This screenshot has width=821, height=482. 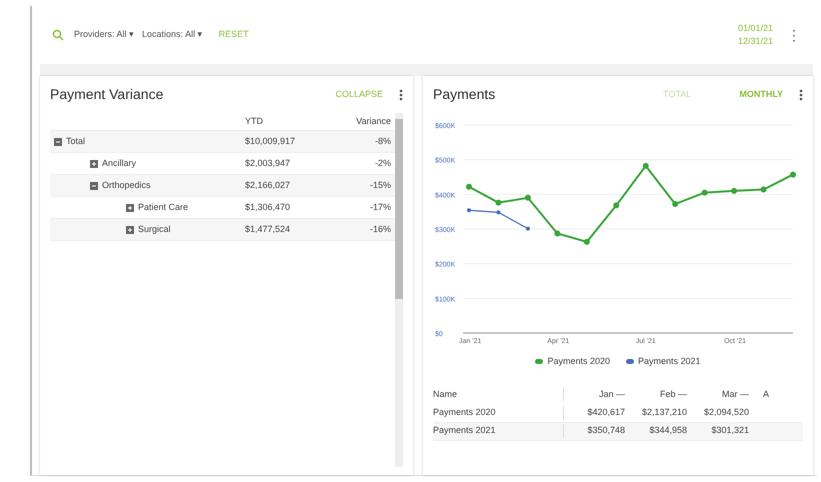 I want to click on table-cell-text: -16%, so click(x=380, y=229).